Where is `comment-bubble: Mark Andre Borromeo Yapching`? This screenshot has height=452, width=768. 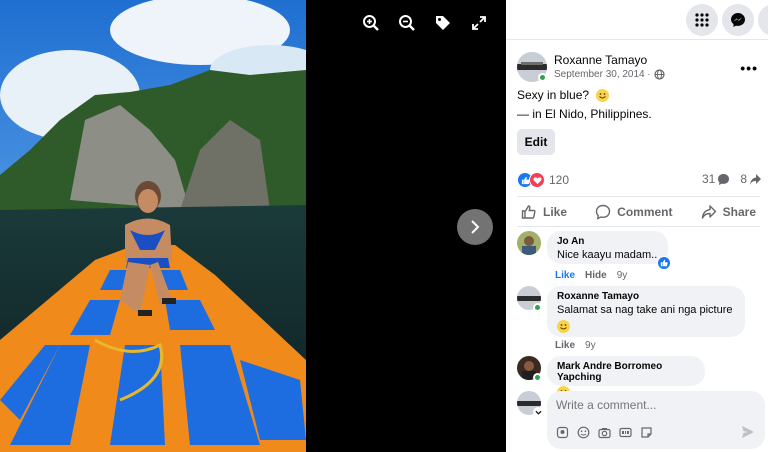 comment-bubble: Mark Andre Borromeo Yapching is located at coordinates (626, 378).